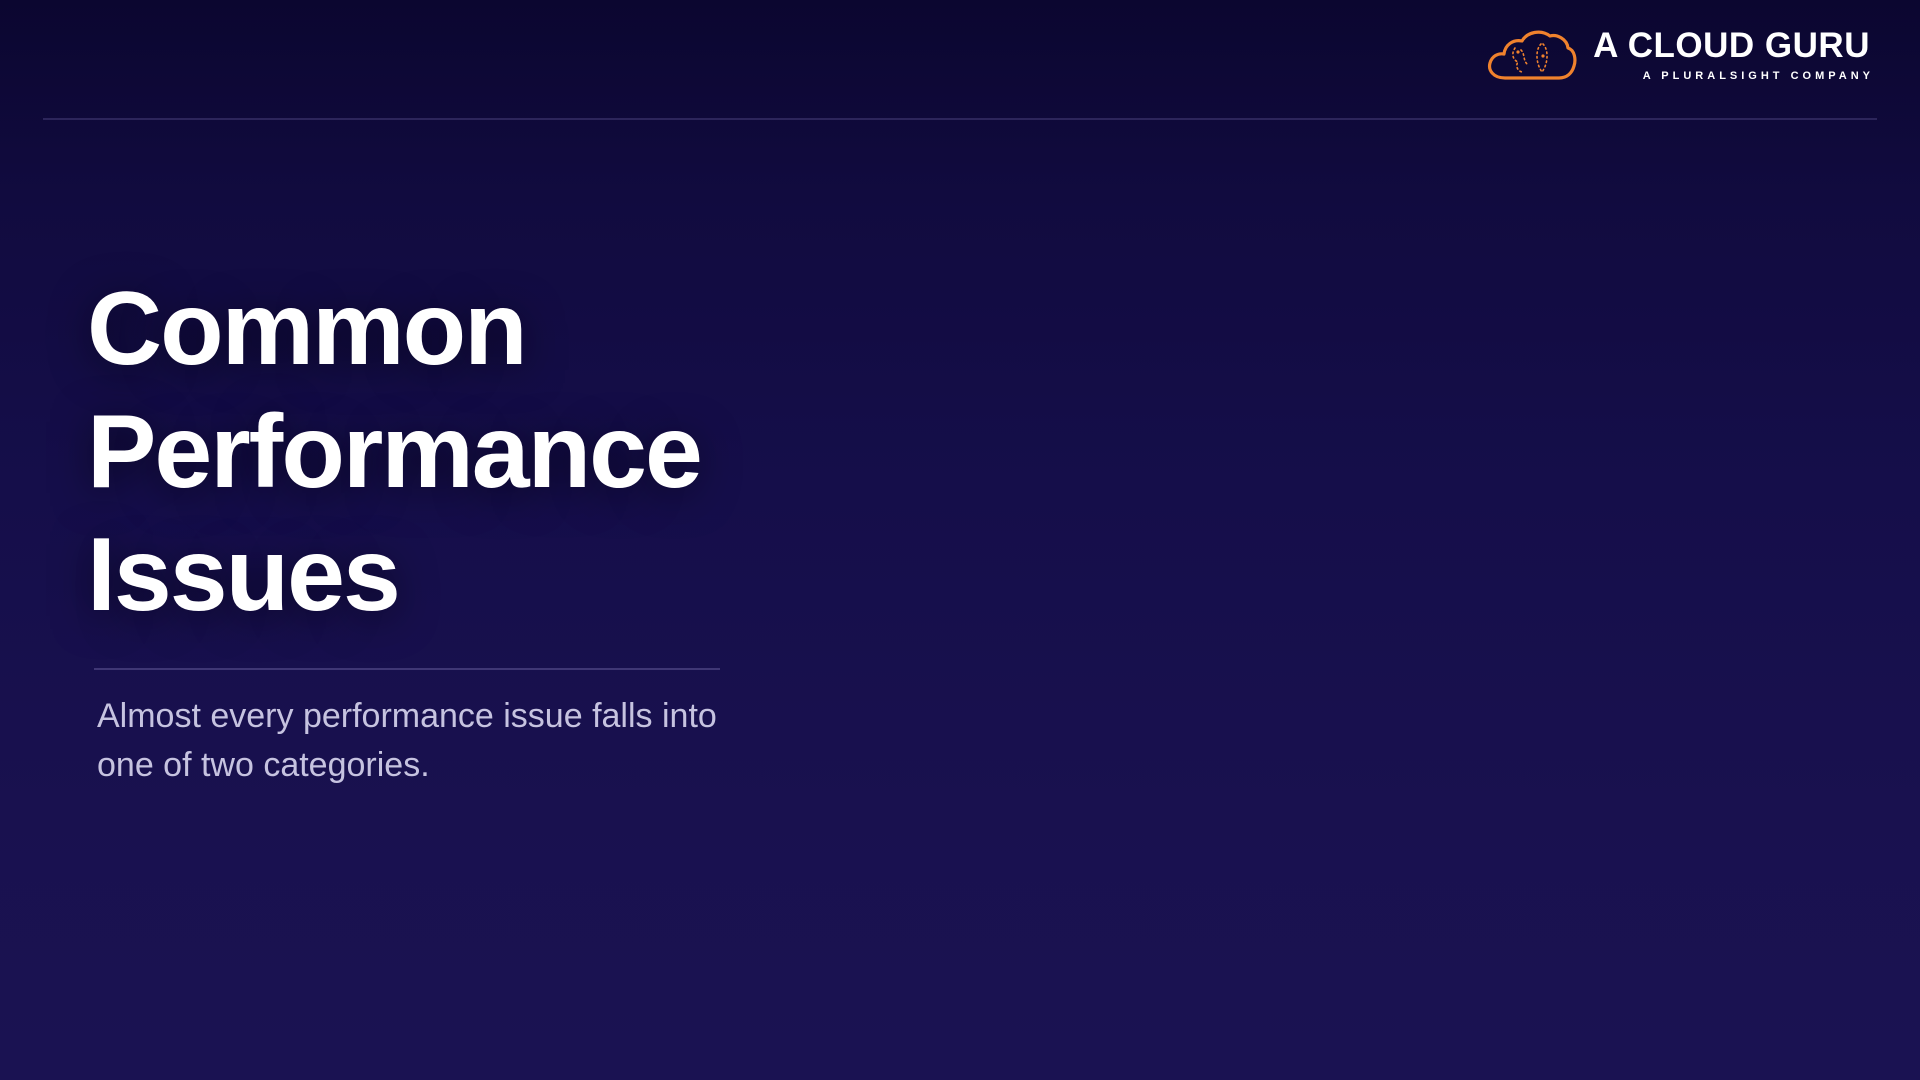 The image size is (1920, 1080). Describe the element at coordinates (1731, 45) in the screenshot. I see `brand-name: A CLOUD GURU` at that location.